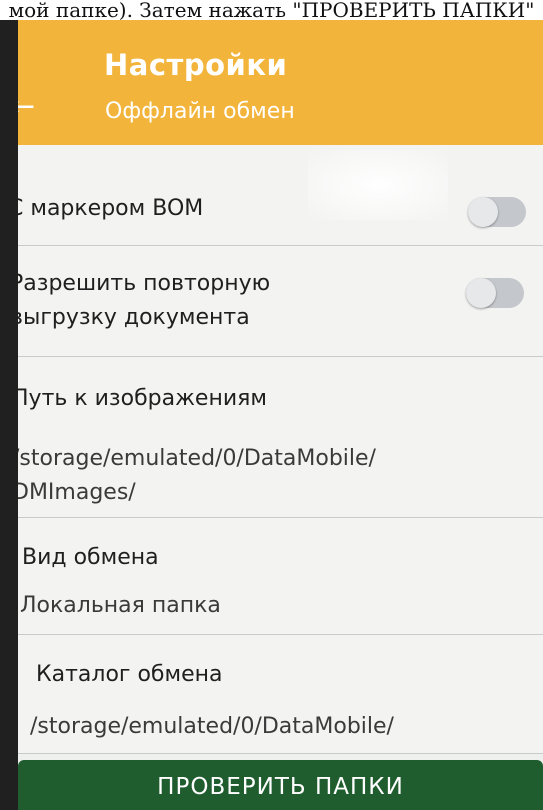  I want to click on bom-marker-toggle, so click(497, 212).